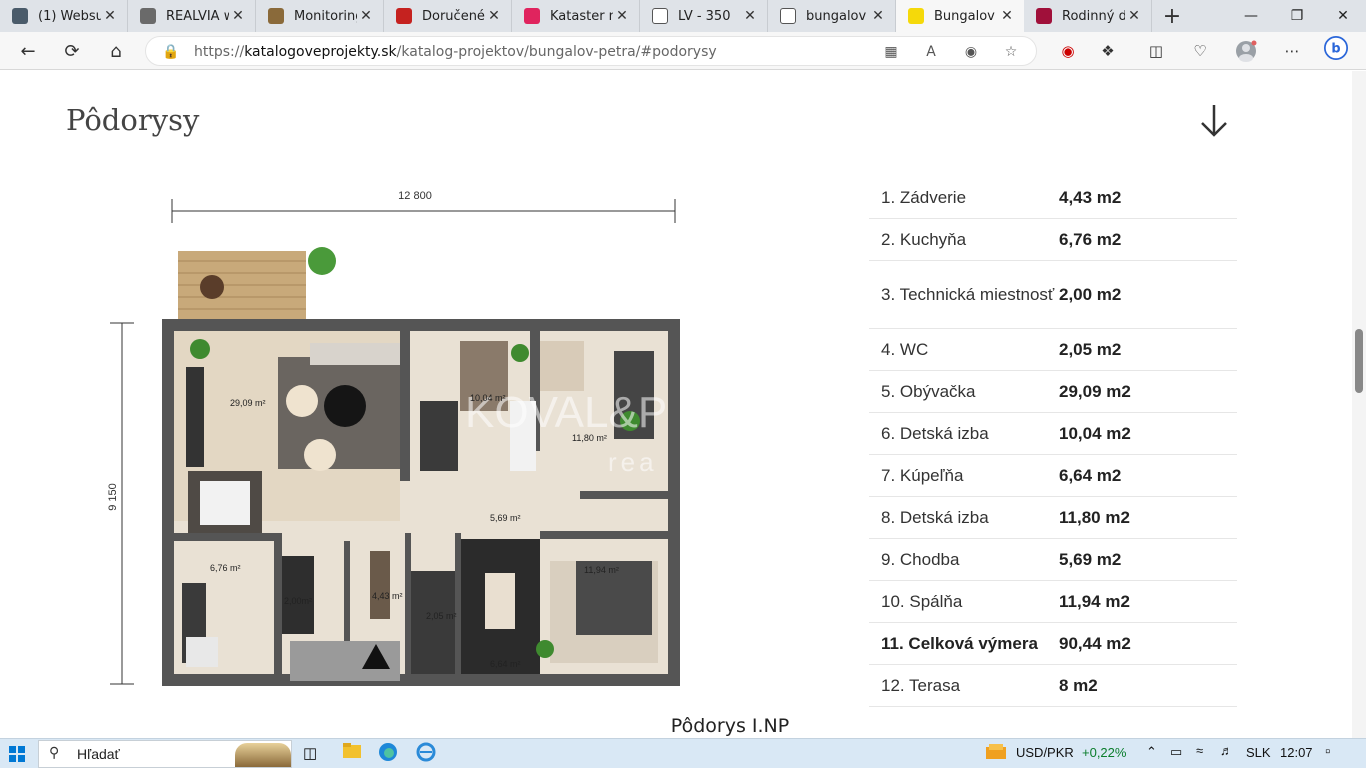  Describe the element at coordinates (1044, 16) in the screenshot. I see `opera-icon` at that location.